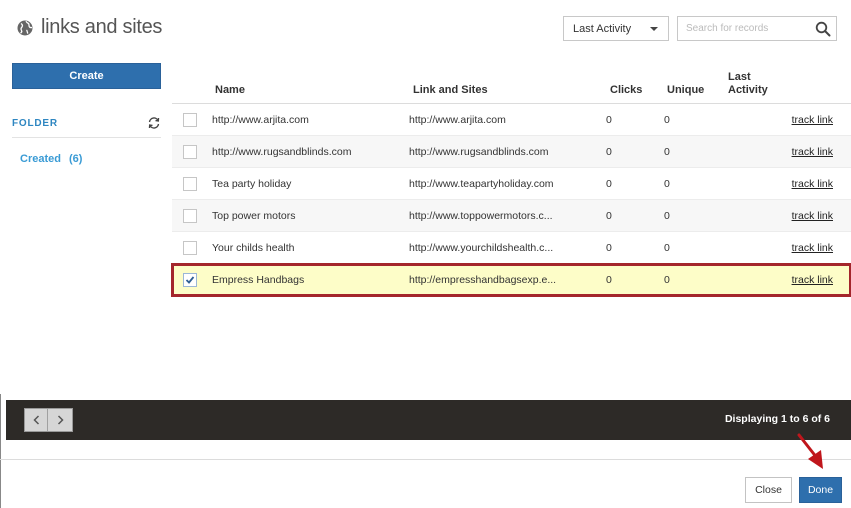 The height and width of the screenshot is (508, 851). I want to click on row-name: Top power motors, so click(254, 216).